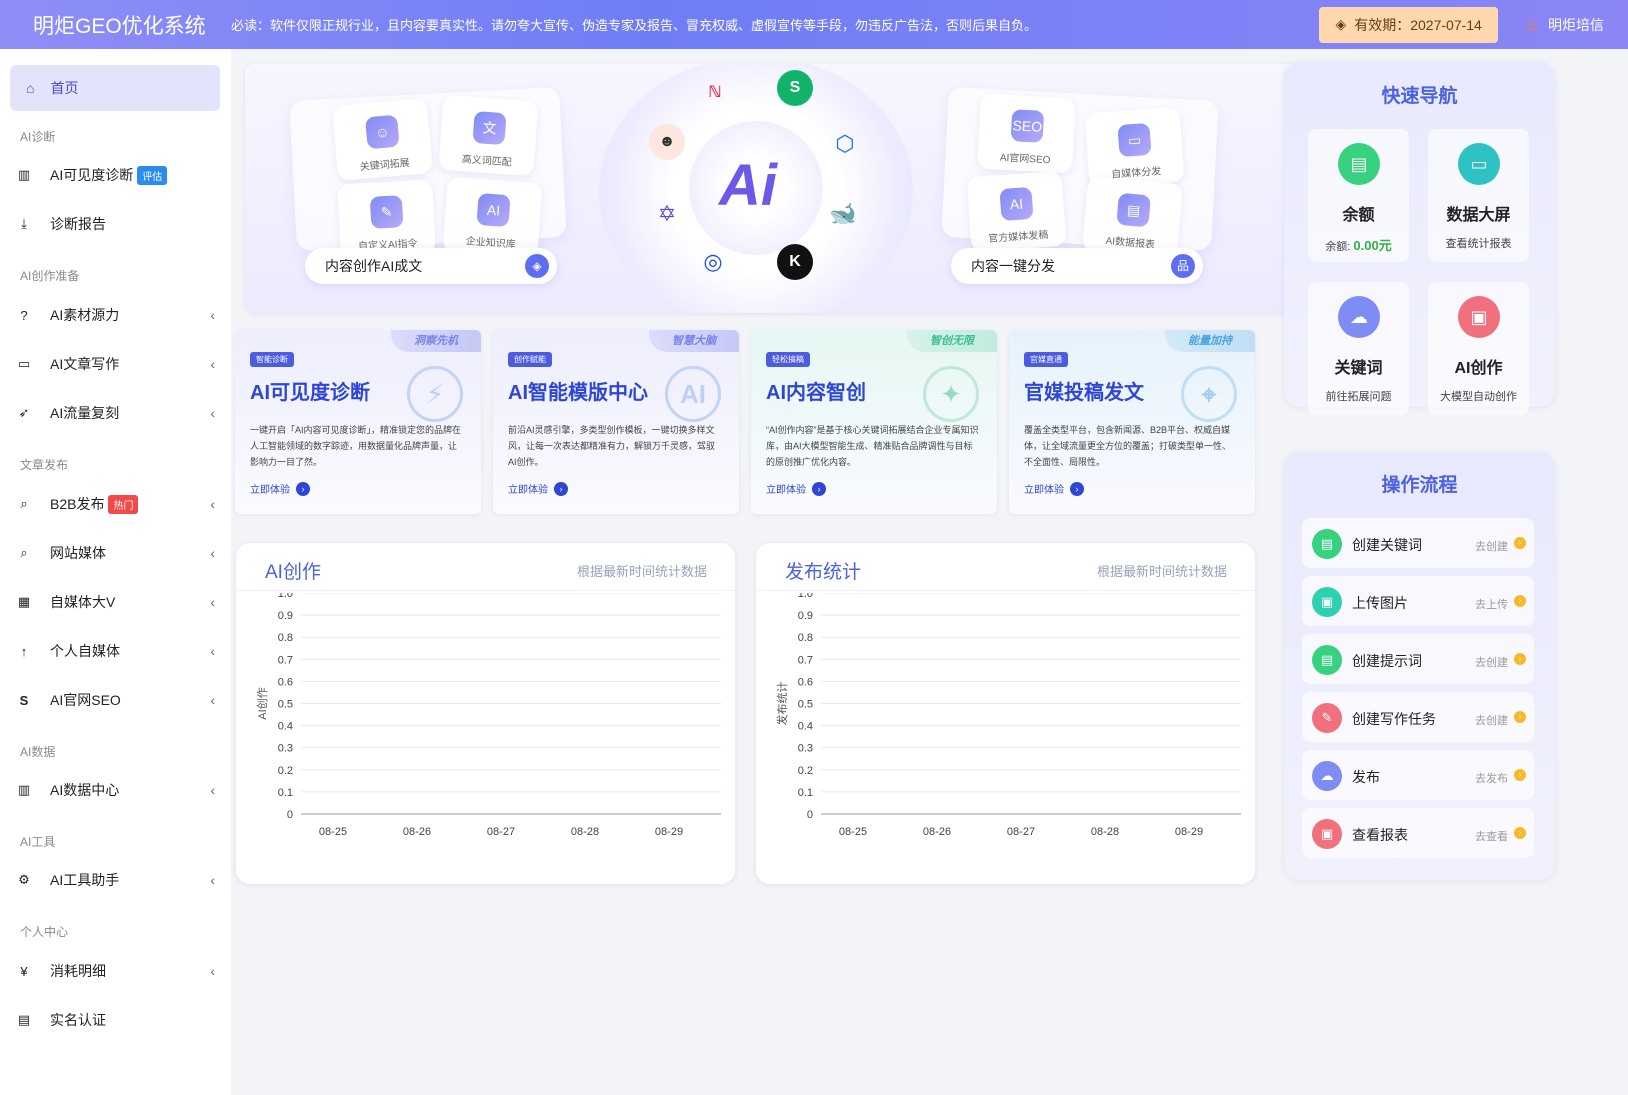 The height and width of the screenshot is (1095, 1628). I want to click on tile-ai-report: ▤ AI数据报表, so click(1132, 217).